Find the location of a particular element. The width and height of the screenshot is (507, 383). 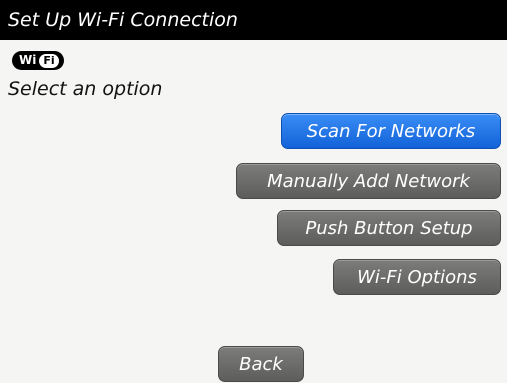

back-button: Back is located at coordinates (261, 364).